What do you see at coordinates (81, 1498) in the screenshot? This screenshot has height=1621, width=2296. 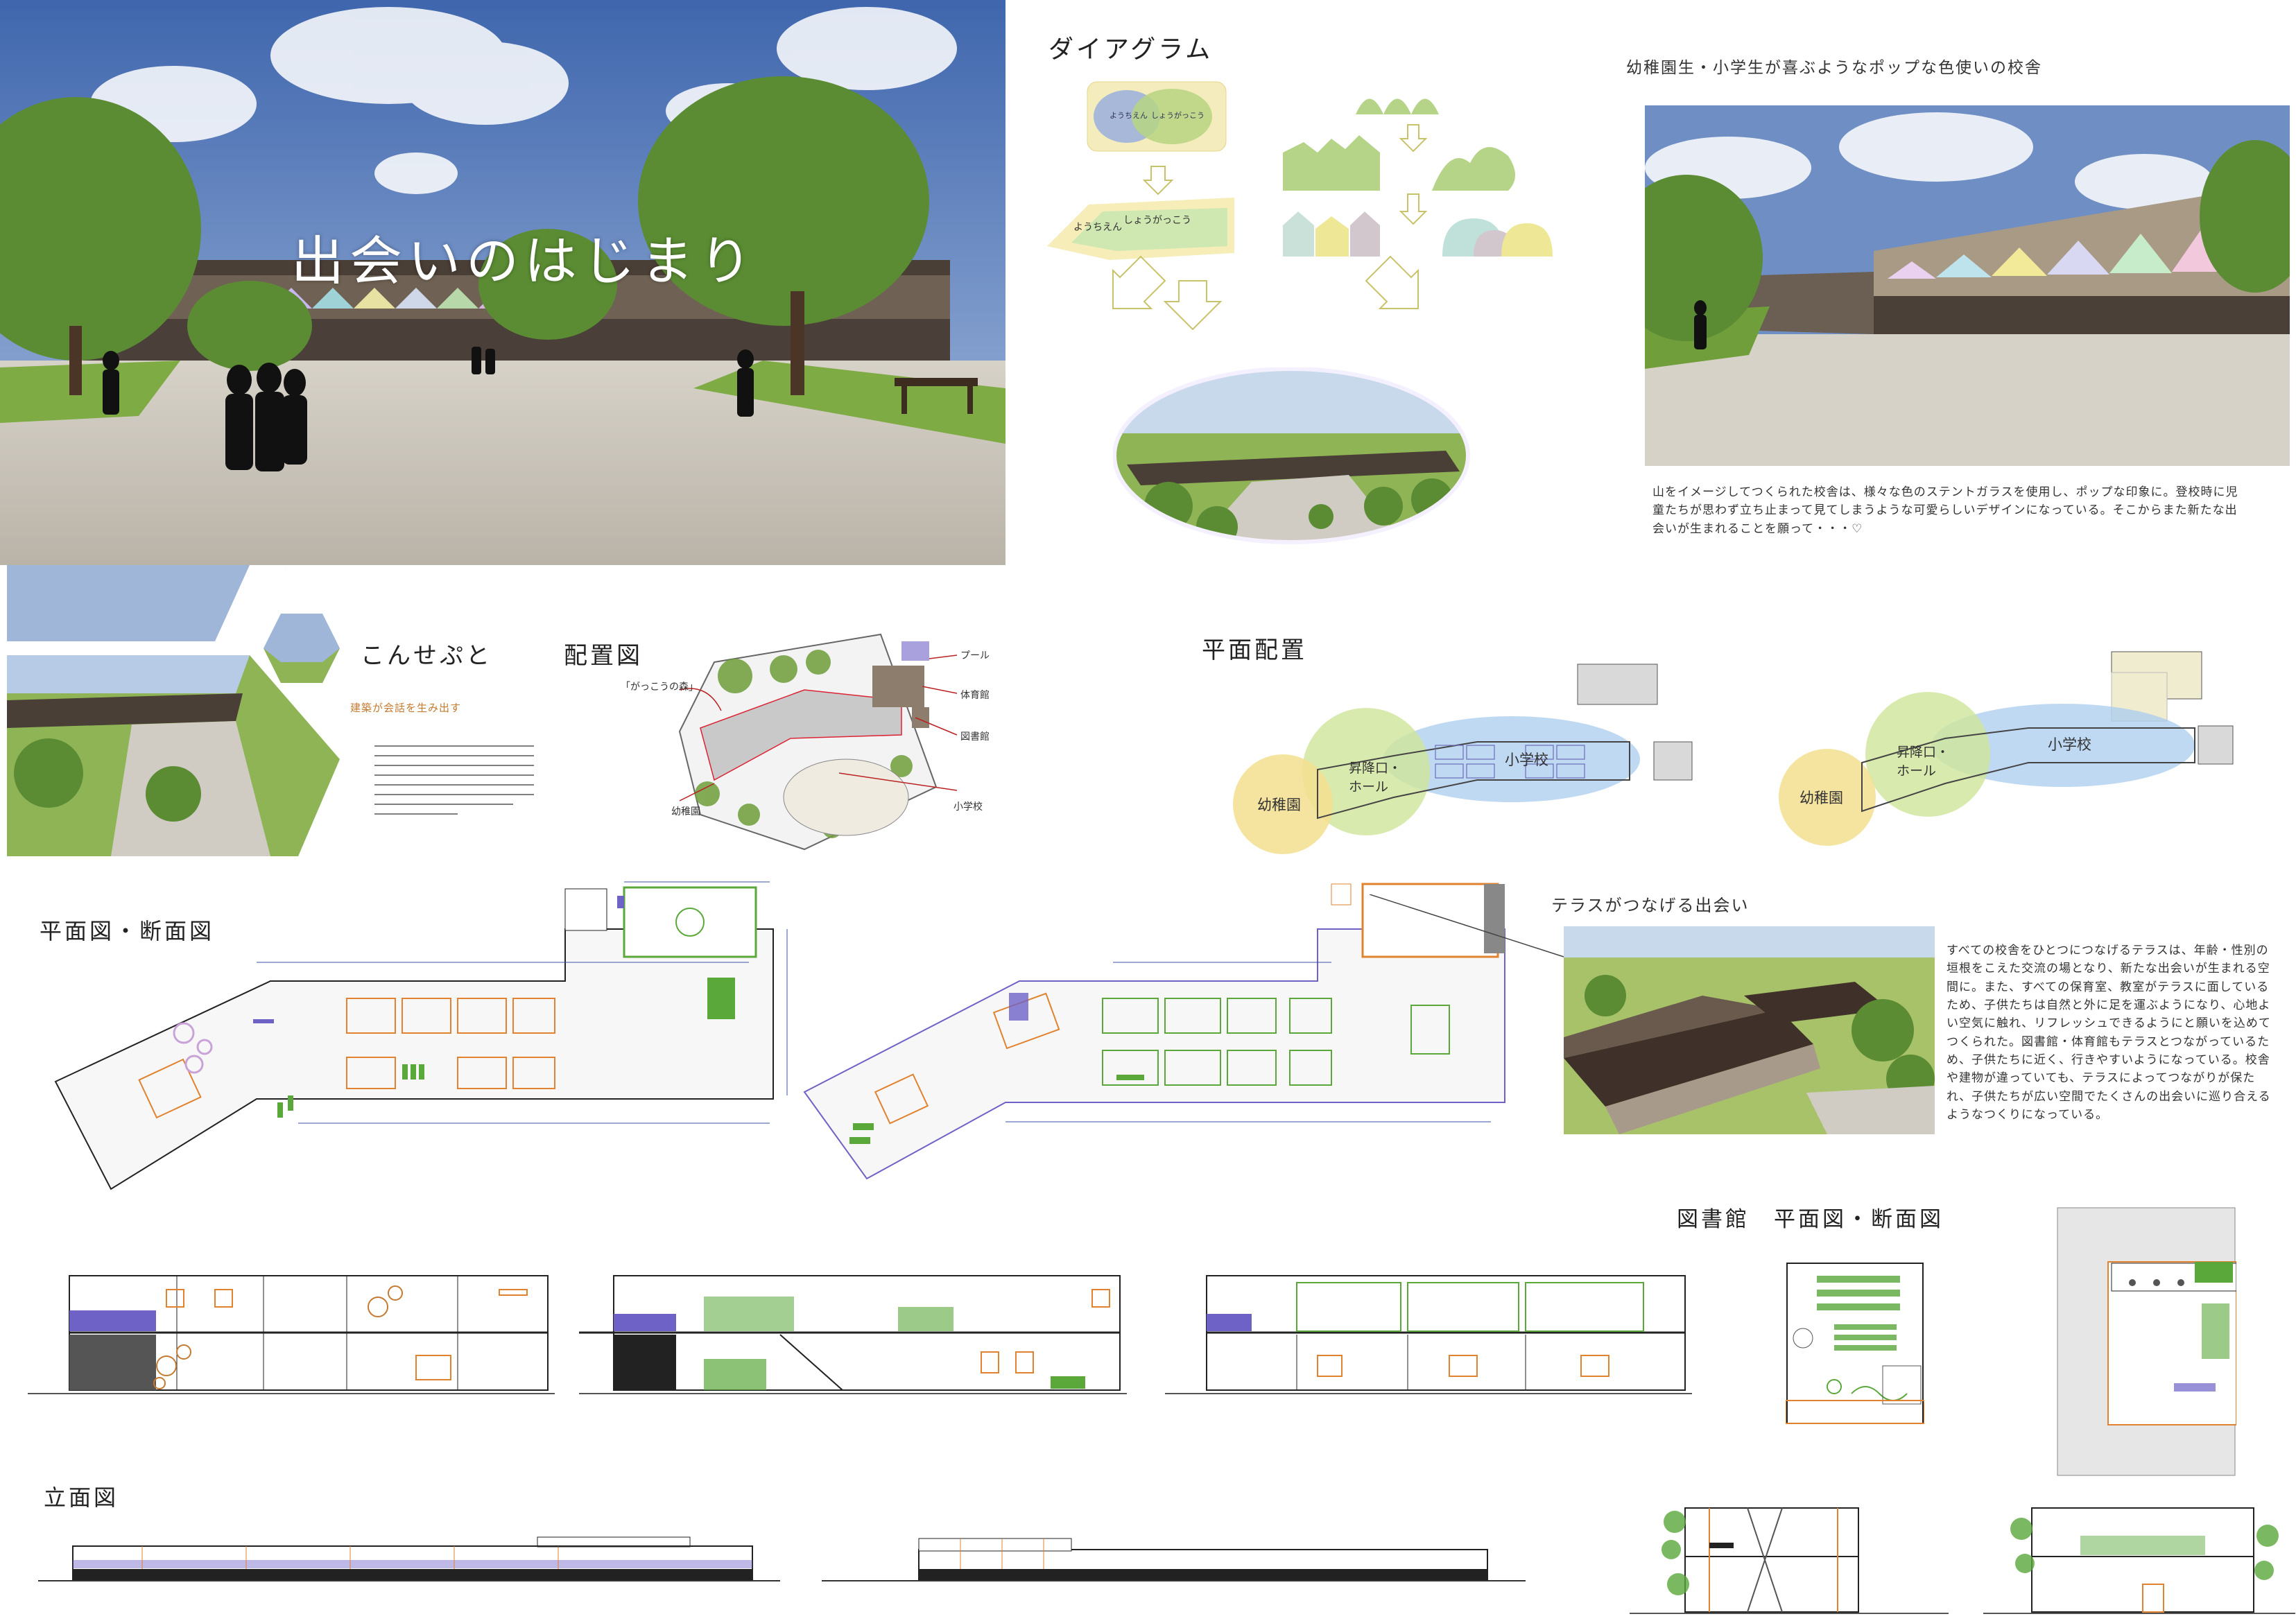 I see `elevation-heading: 立面図` at bounding box center [81, 1498].